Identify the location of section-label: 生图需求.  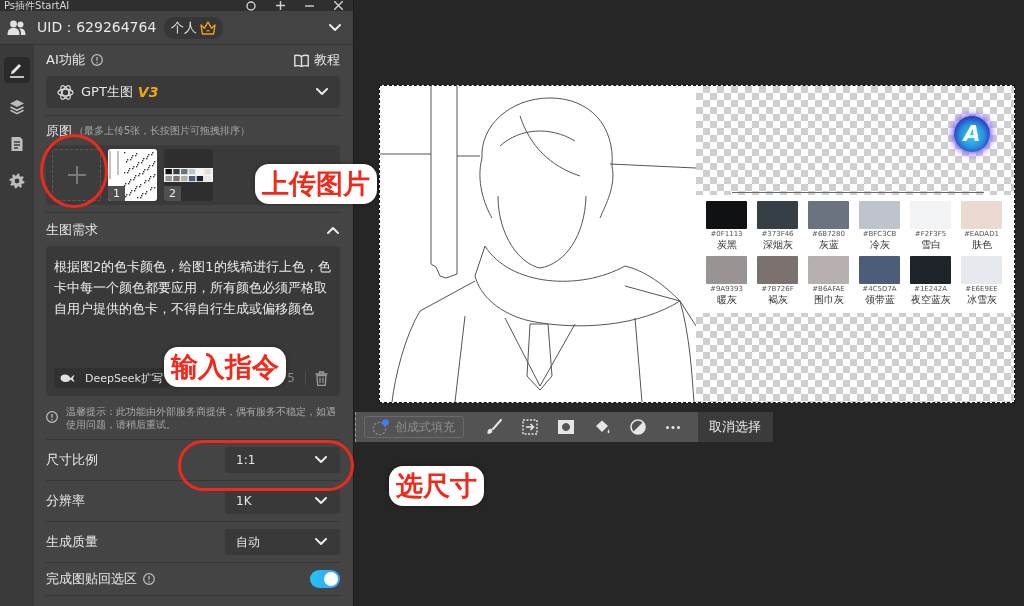
(72, 230).